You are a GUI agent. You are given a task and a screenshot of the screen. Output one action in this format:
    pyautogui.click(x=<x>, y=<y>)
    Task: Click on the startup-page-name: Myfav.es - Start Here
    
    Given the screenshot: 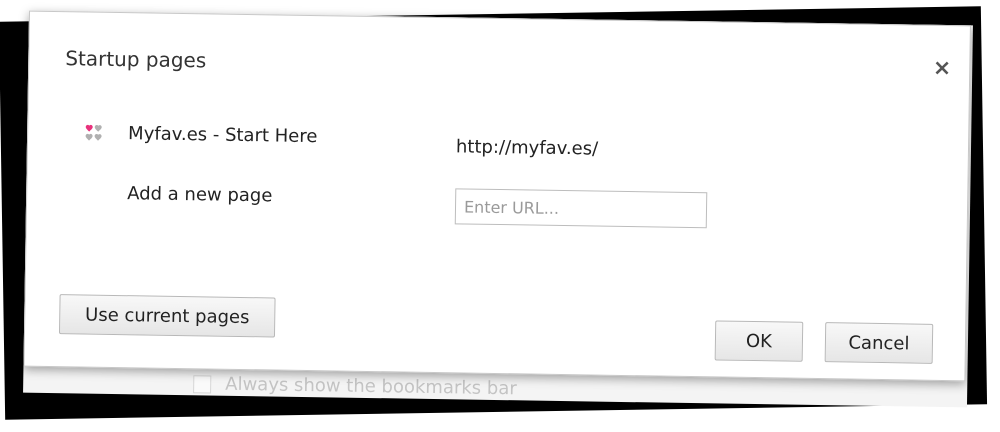 What is the action you would take?
    pyautogui.click(x=222, y=135)
    